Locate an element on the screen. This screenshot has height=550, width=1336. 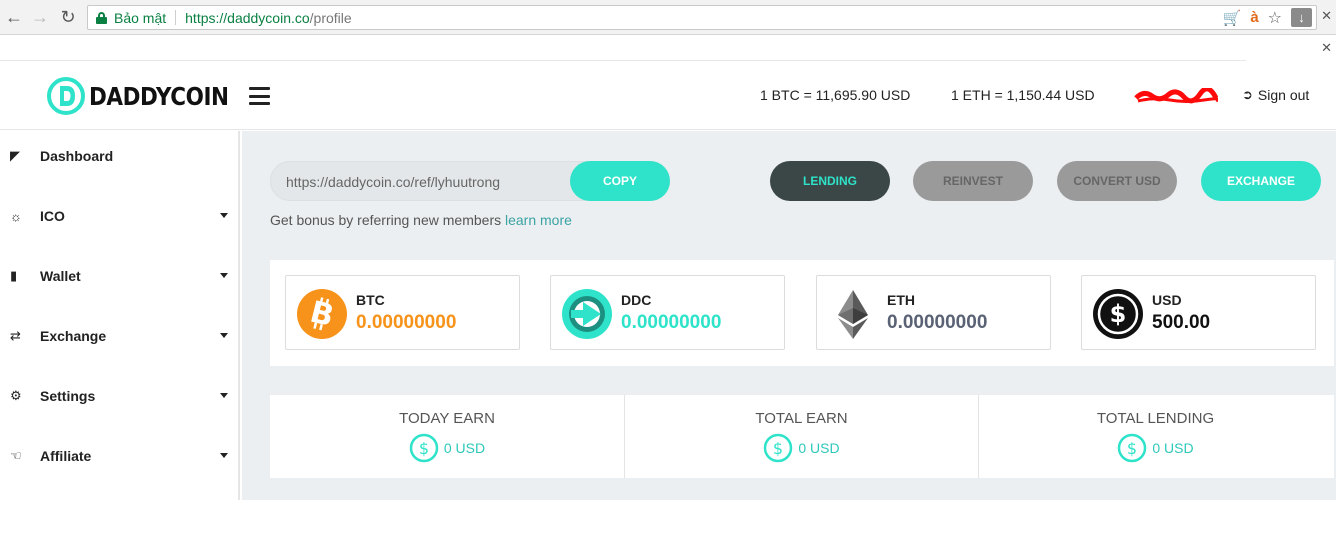
daddycoin-logo-icon is located at coordinates (66, 96).